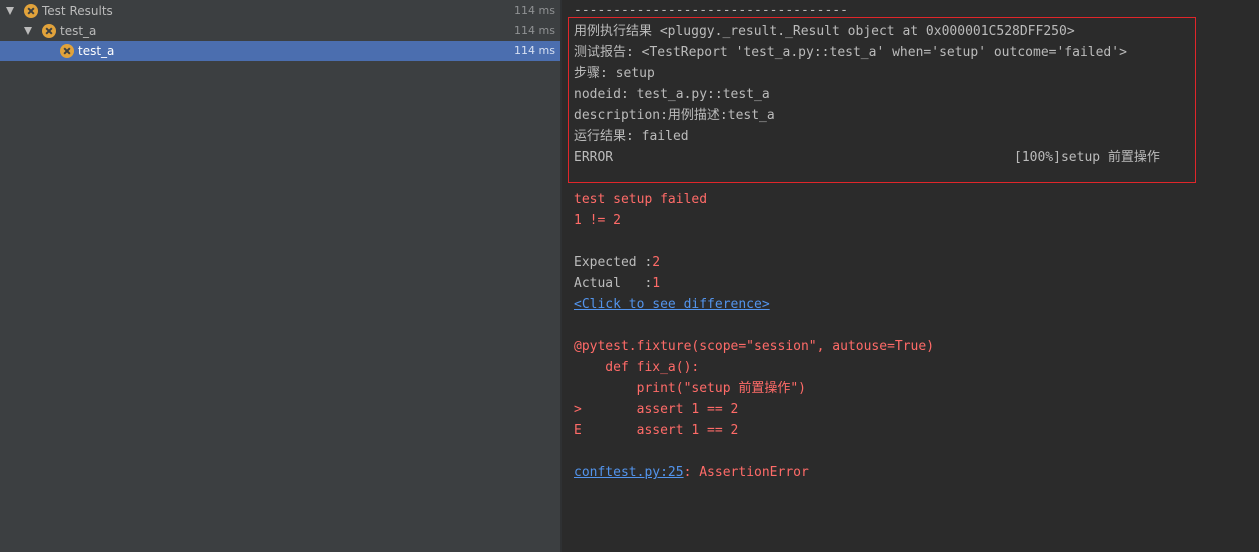 This screenshot has height=552, width=1259. What do you see at coordinates (1087, 157) in the screenshot?
I see `progress-text: [100%]setup 前置操作` at bounding box center [1087, 157].